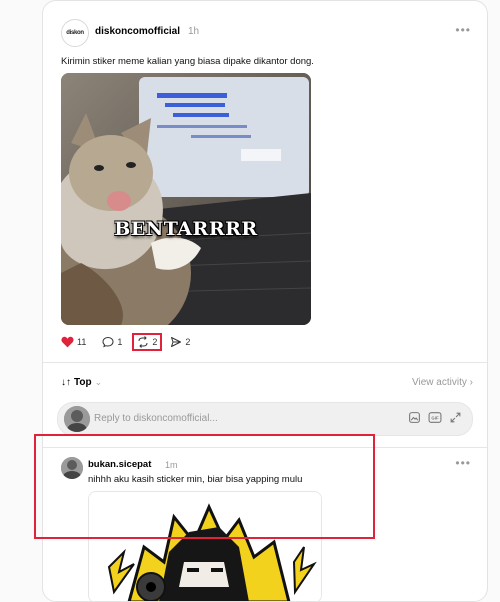 The height and width of the screenshot is (602, 500). What do you see at coordinates (204, 486) in the screenshot?
I see `comment-highlight-box` at bounding box center [204, 486].